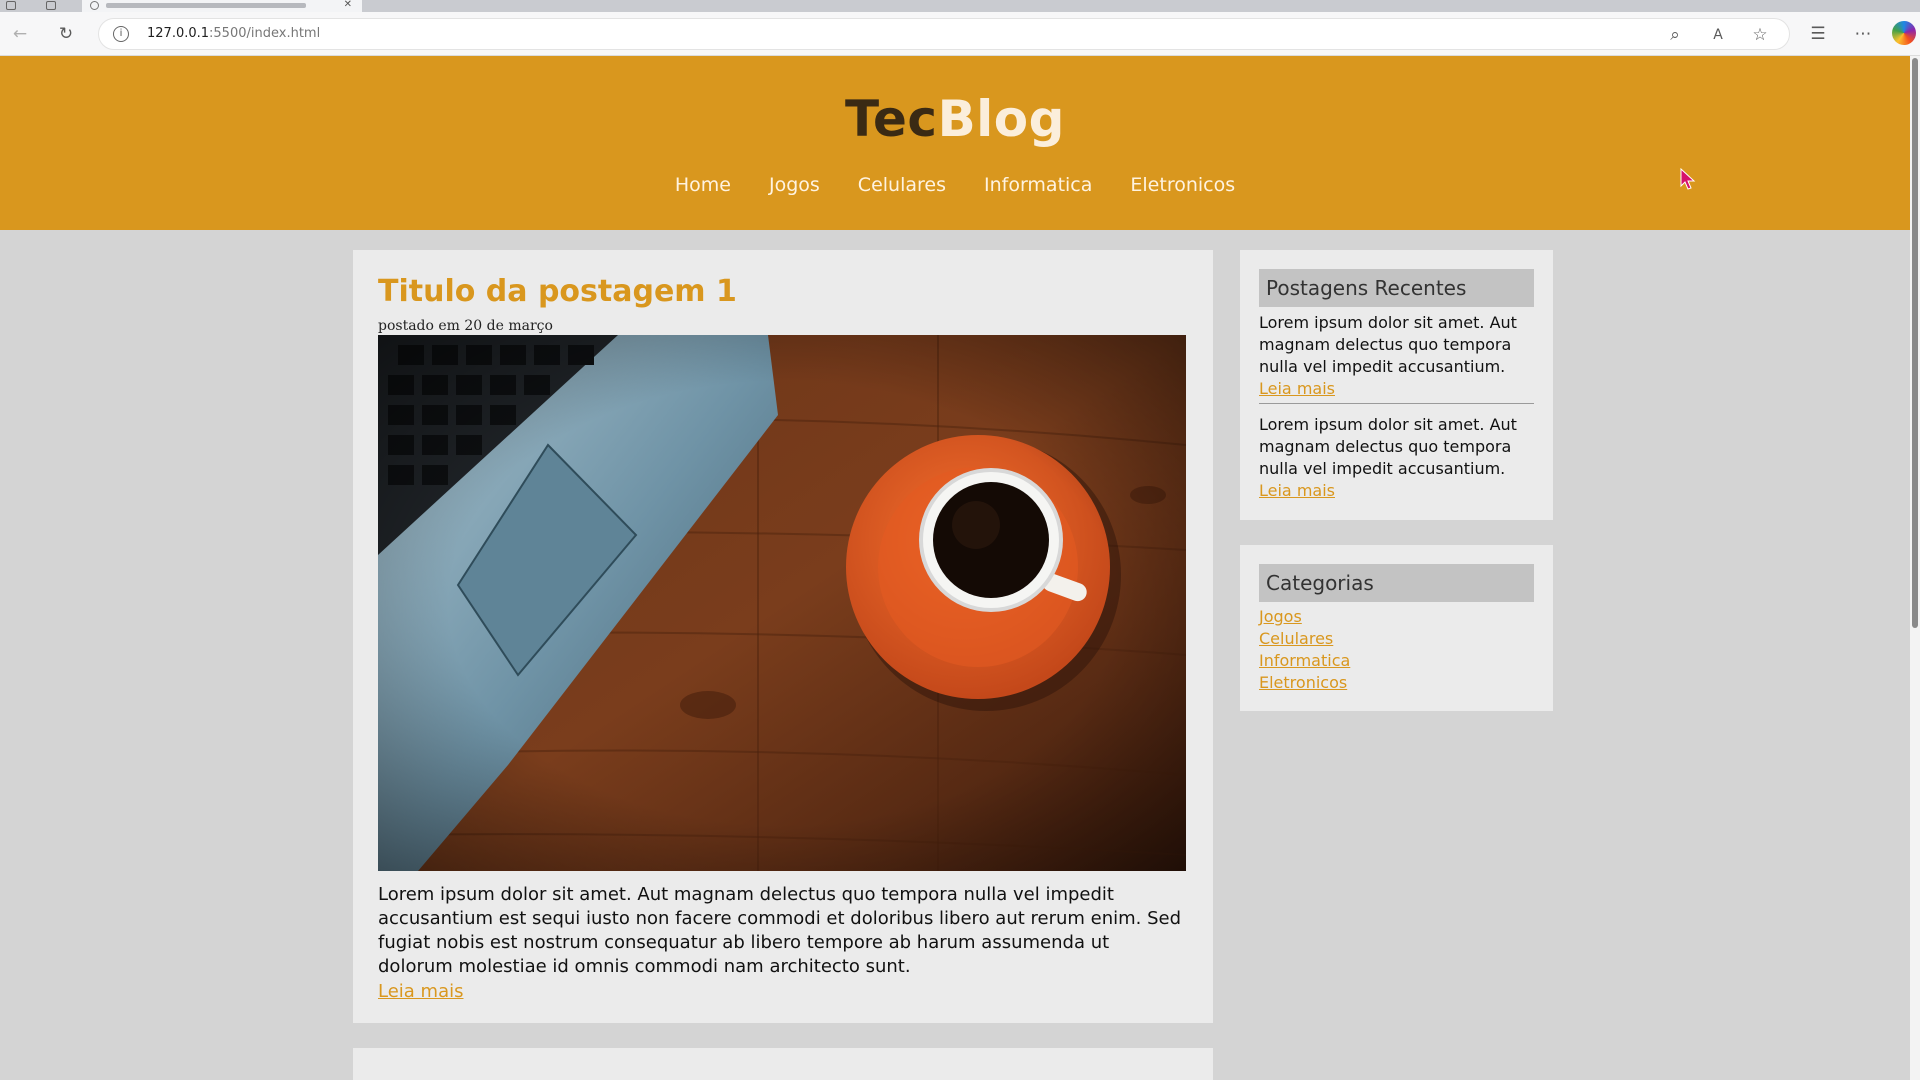  I want to click on tab-actions-icon, so click(51, 5).